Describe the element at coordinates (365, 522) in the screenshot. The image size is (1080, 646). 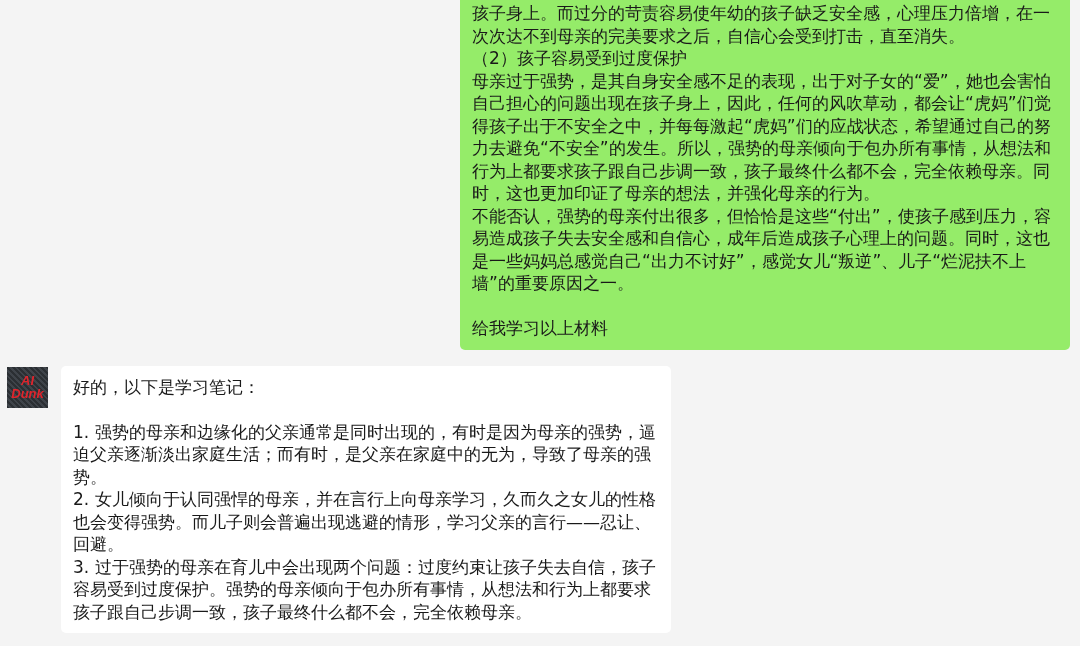
I see `message-paragraph: 2. 女儿倾向于认同强悍的母亲，并在言行上向母亲学习，久而久之女儿的性格也会变得强势。而儿子则会普遍出现逃避的情形，学习父亲的言行——忍让、回避。` at that location.